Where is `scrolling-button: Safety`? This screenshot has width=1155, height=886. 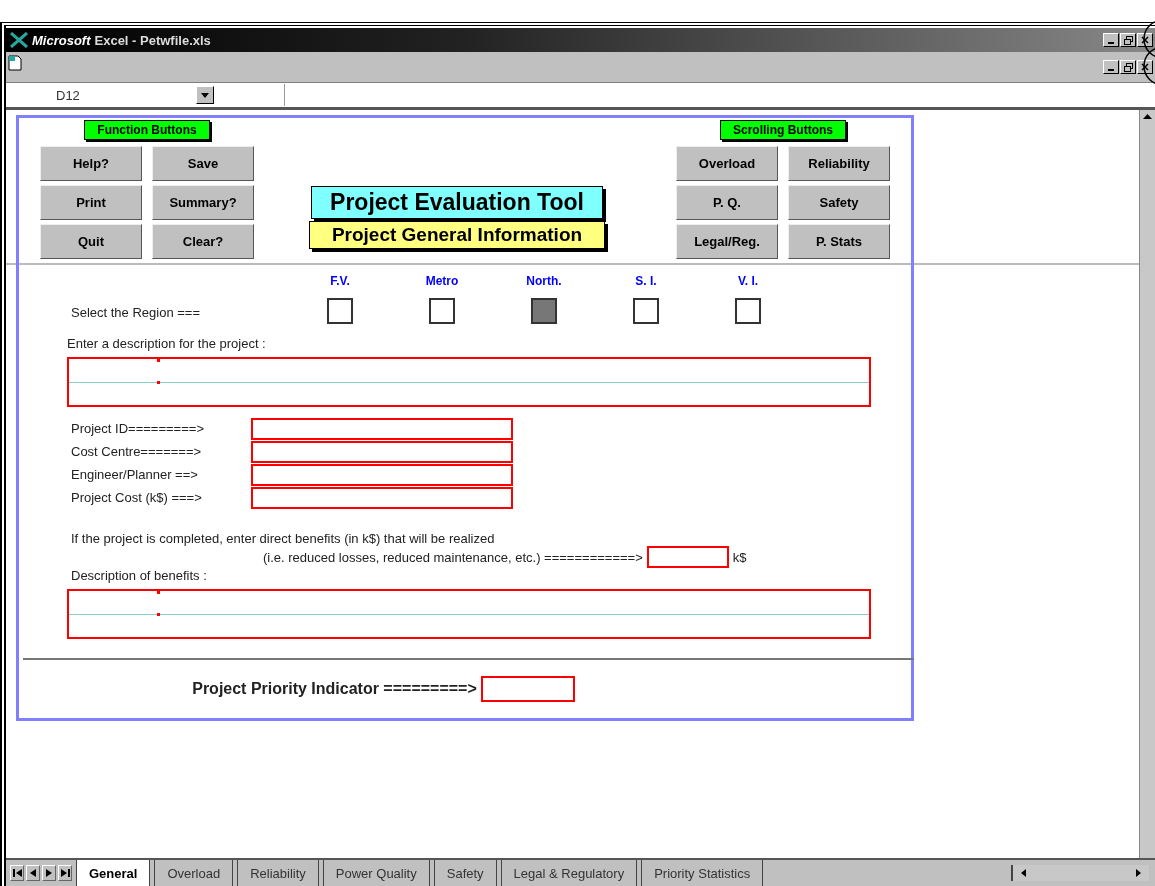 scrolling-button: Safety is located at coordinates (839, 202).